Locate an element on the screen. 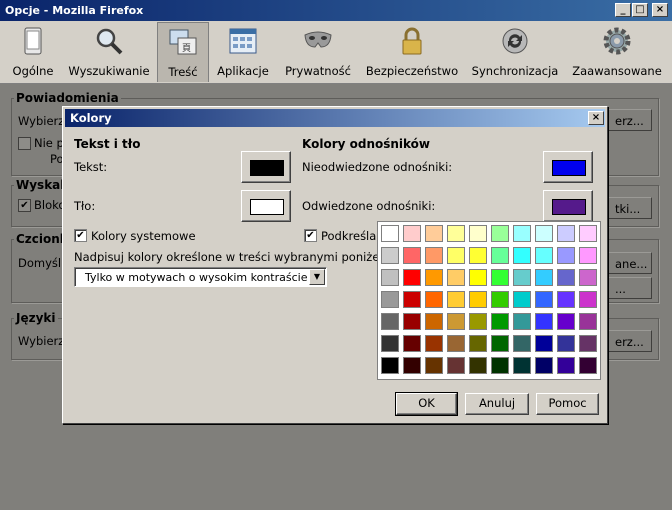  tab-security: Bezpieczeństwo is located at coordinates (412, 52).